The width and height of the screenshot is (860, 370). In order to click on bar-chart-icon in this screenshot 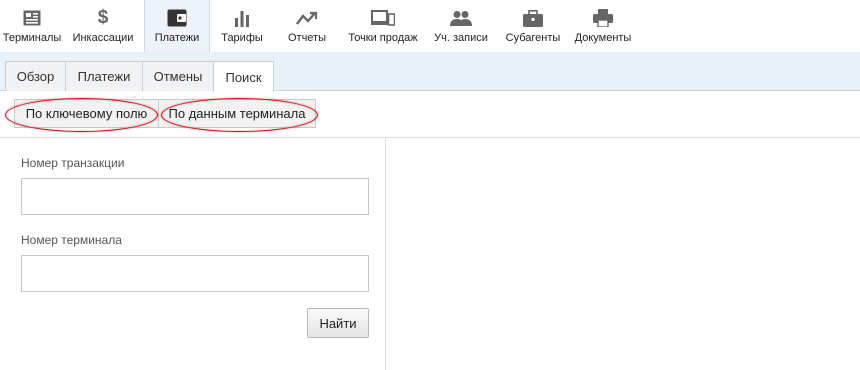, I will do `click(242, 18)`.